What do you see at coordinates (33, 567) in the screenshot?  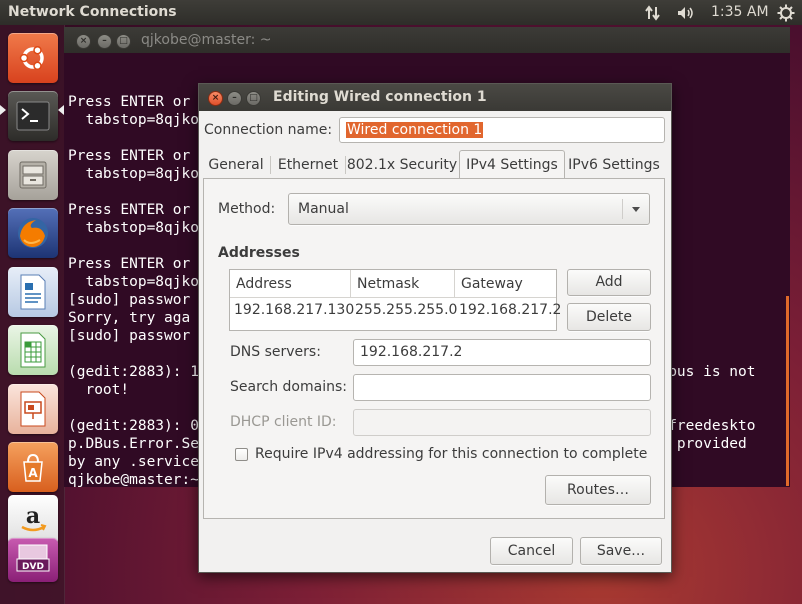 I see `svg-text: DVD` at bounding box center [33, 567].